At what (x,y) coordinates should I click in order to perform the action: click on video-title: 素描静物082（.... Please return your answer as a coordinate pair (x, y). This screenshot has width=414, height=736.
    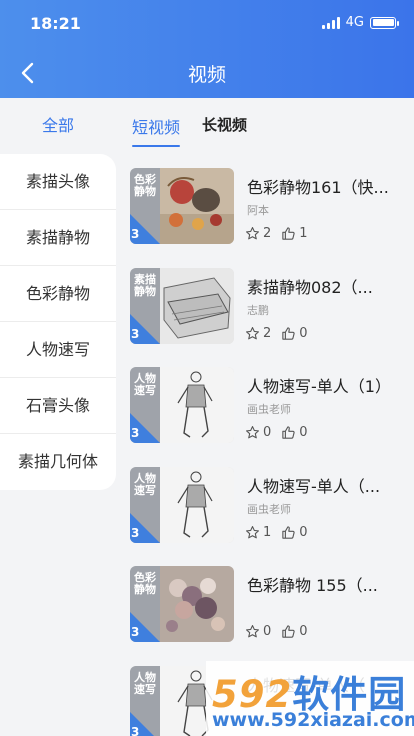
    Looking at the image, I should click on (327, 286).